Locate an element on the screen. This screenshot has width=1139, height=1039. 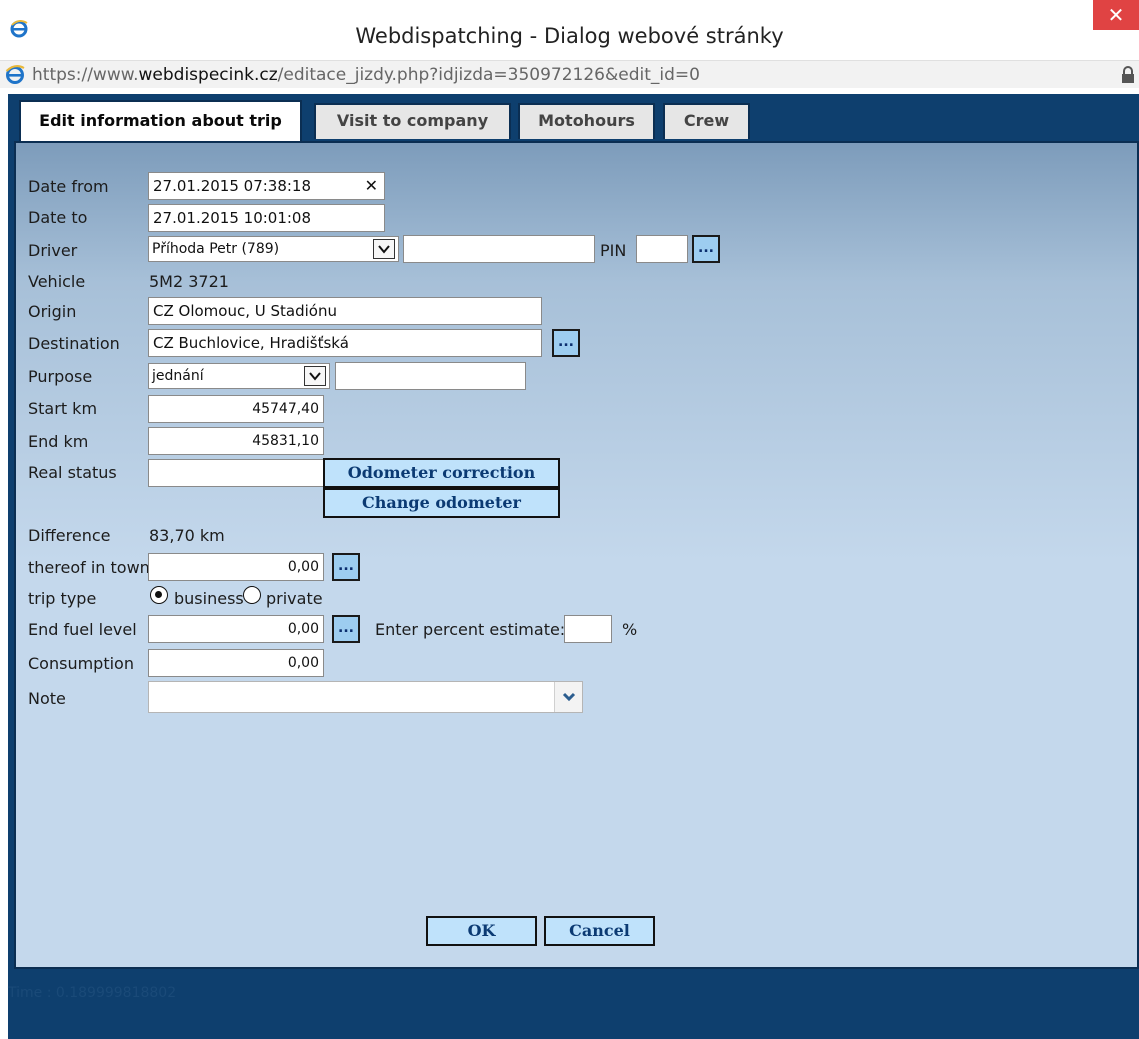
date-from-input: 27.01.2015 07:38:18 ✕ is located at coordinates (266, 186).